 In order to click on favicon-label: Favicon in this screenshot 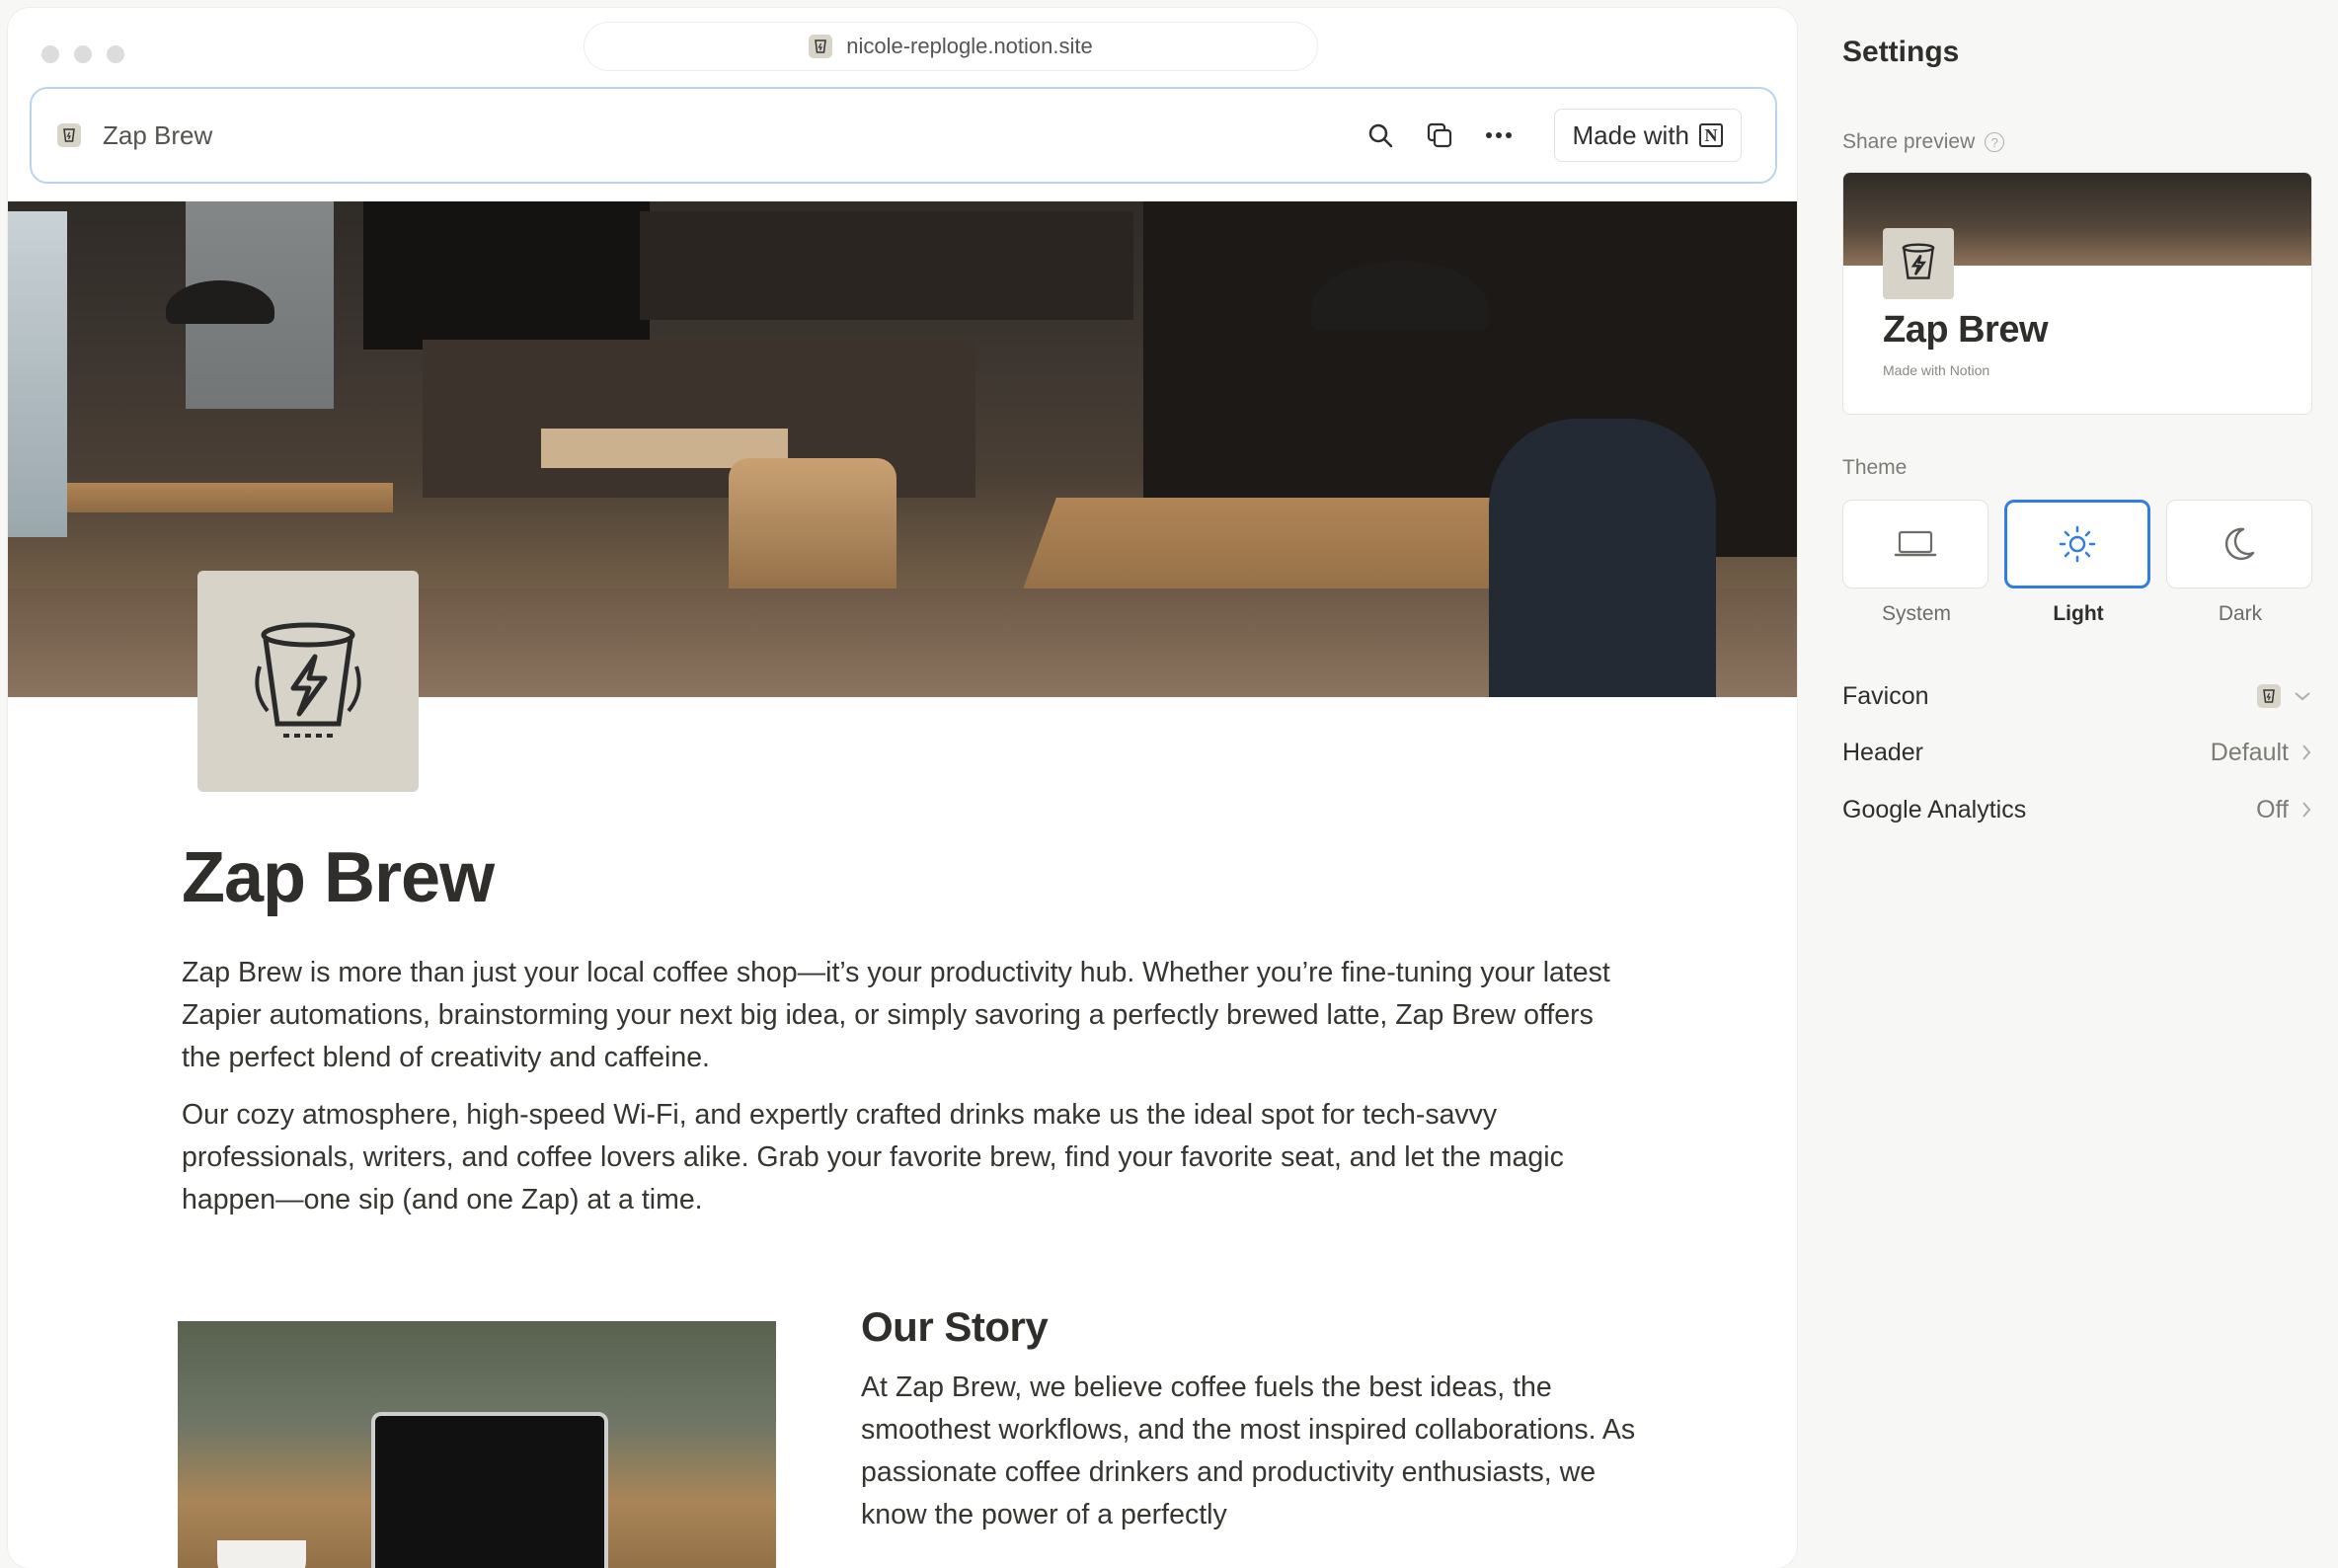, I will do `click(1885, 695)`.